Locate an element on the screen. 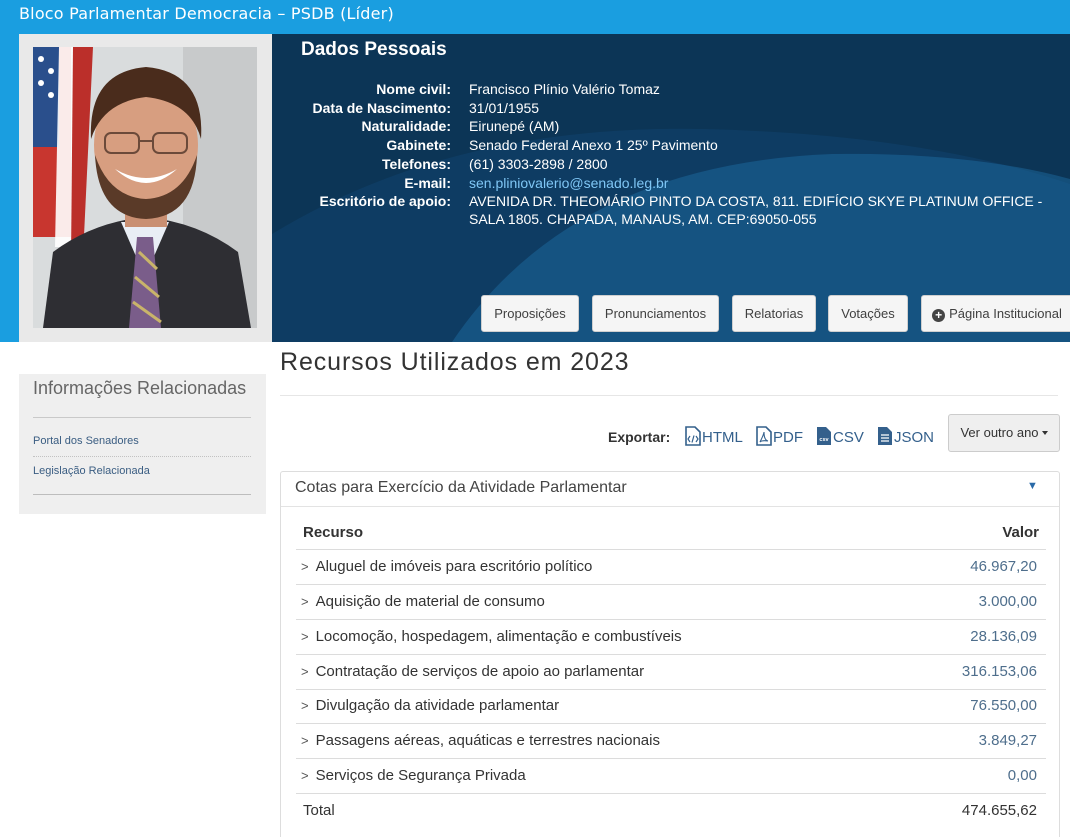 Image resolution: width=1070 pixels, height=837 pixels. header-band is located at coordinates (9, 188).